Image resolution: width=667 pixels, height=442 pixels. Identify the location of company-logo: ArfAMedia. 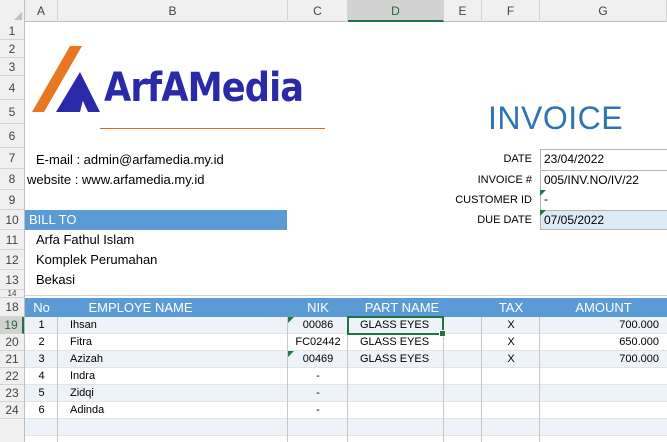
(180, 85).